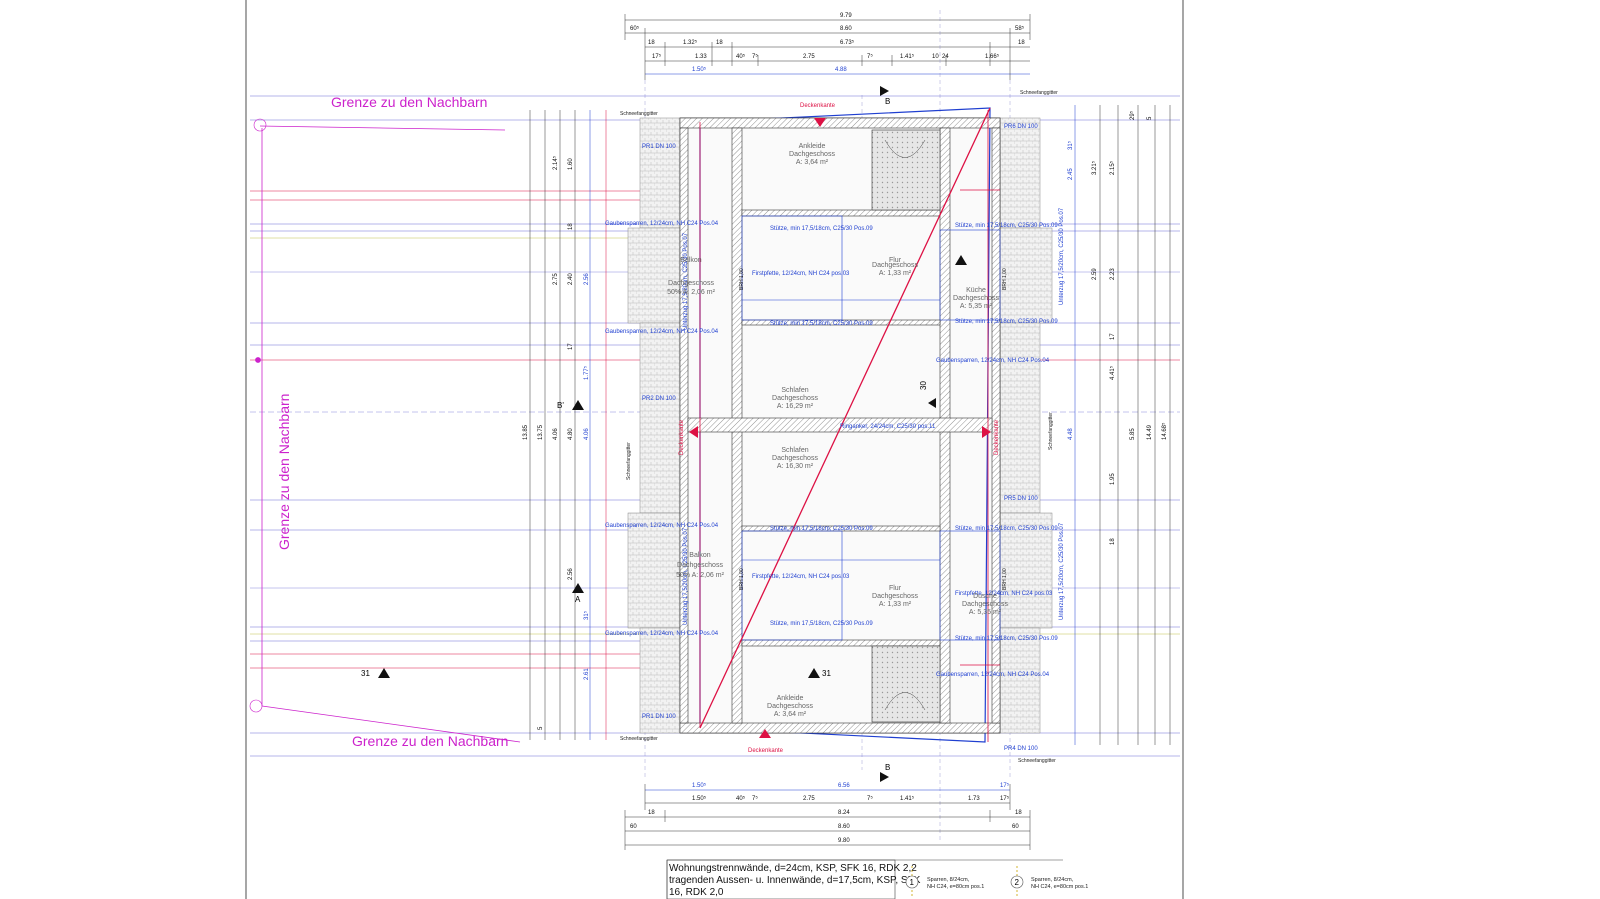 The height and width of the screenshot is (899, 1600). I want to click on section-30: 30, so click(923, 385).